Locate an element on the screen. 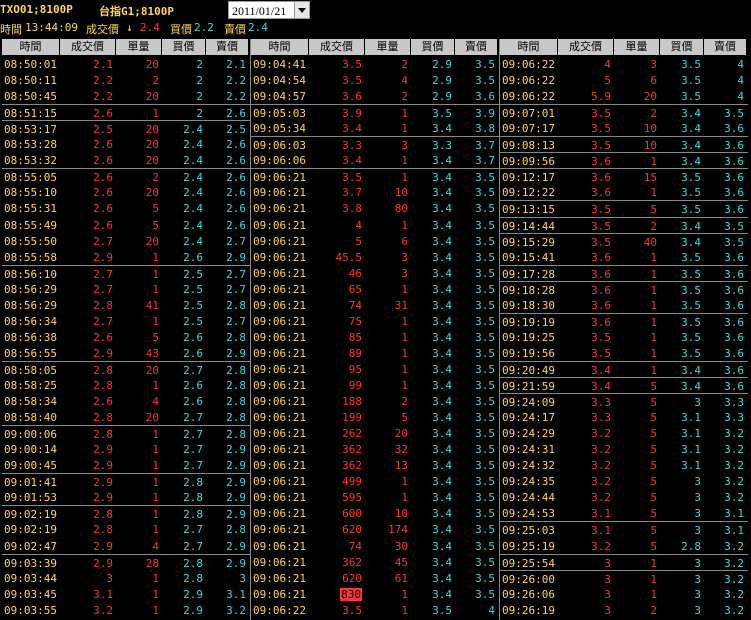  table-row: 08:56:34 2.7 1 2.5 2.7 is located at coordinates (126, 321).